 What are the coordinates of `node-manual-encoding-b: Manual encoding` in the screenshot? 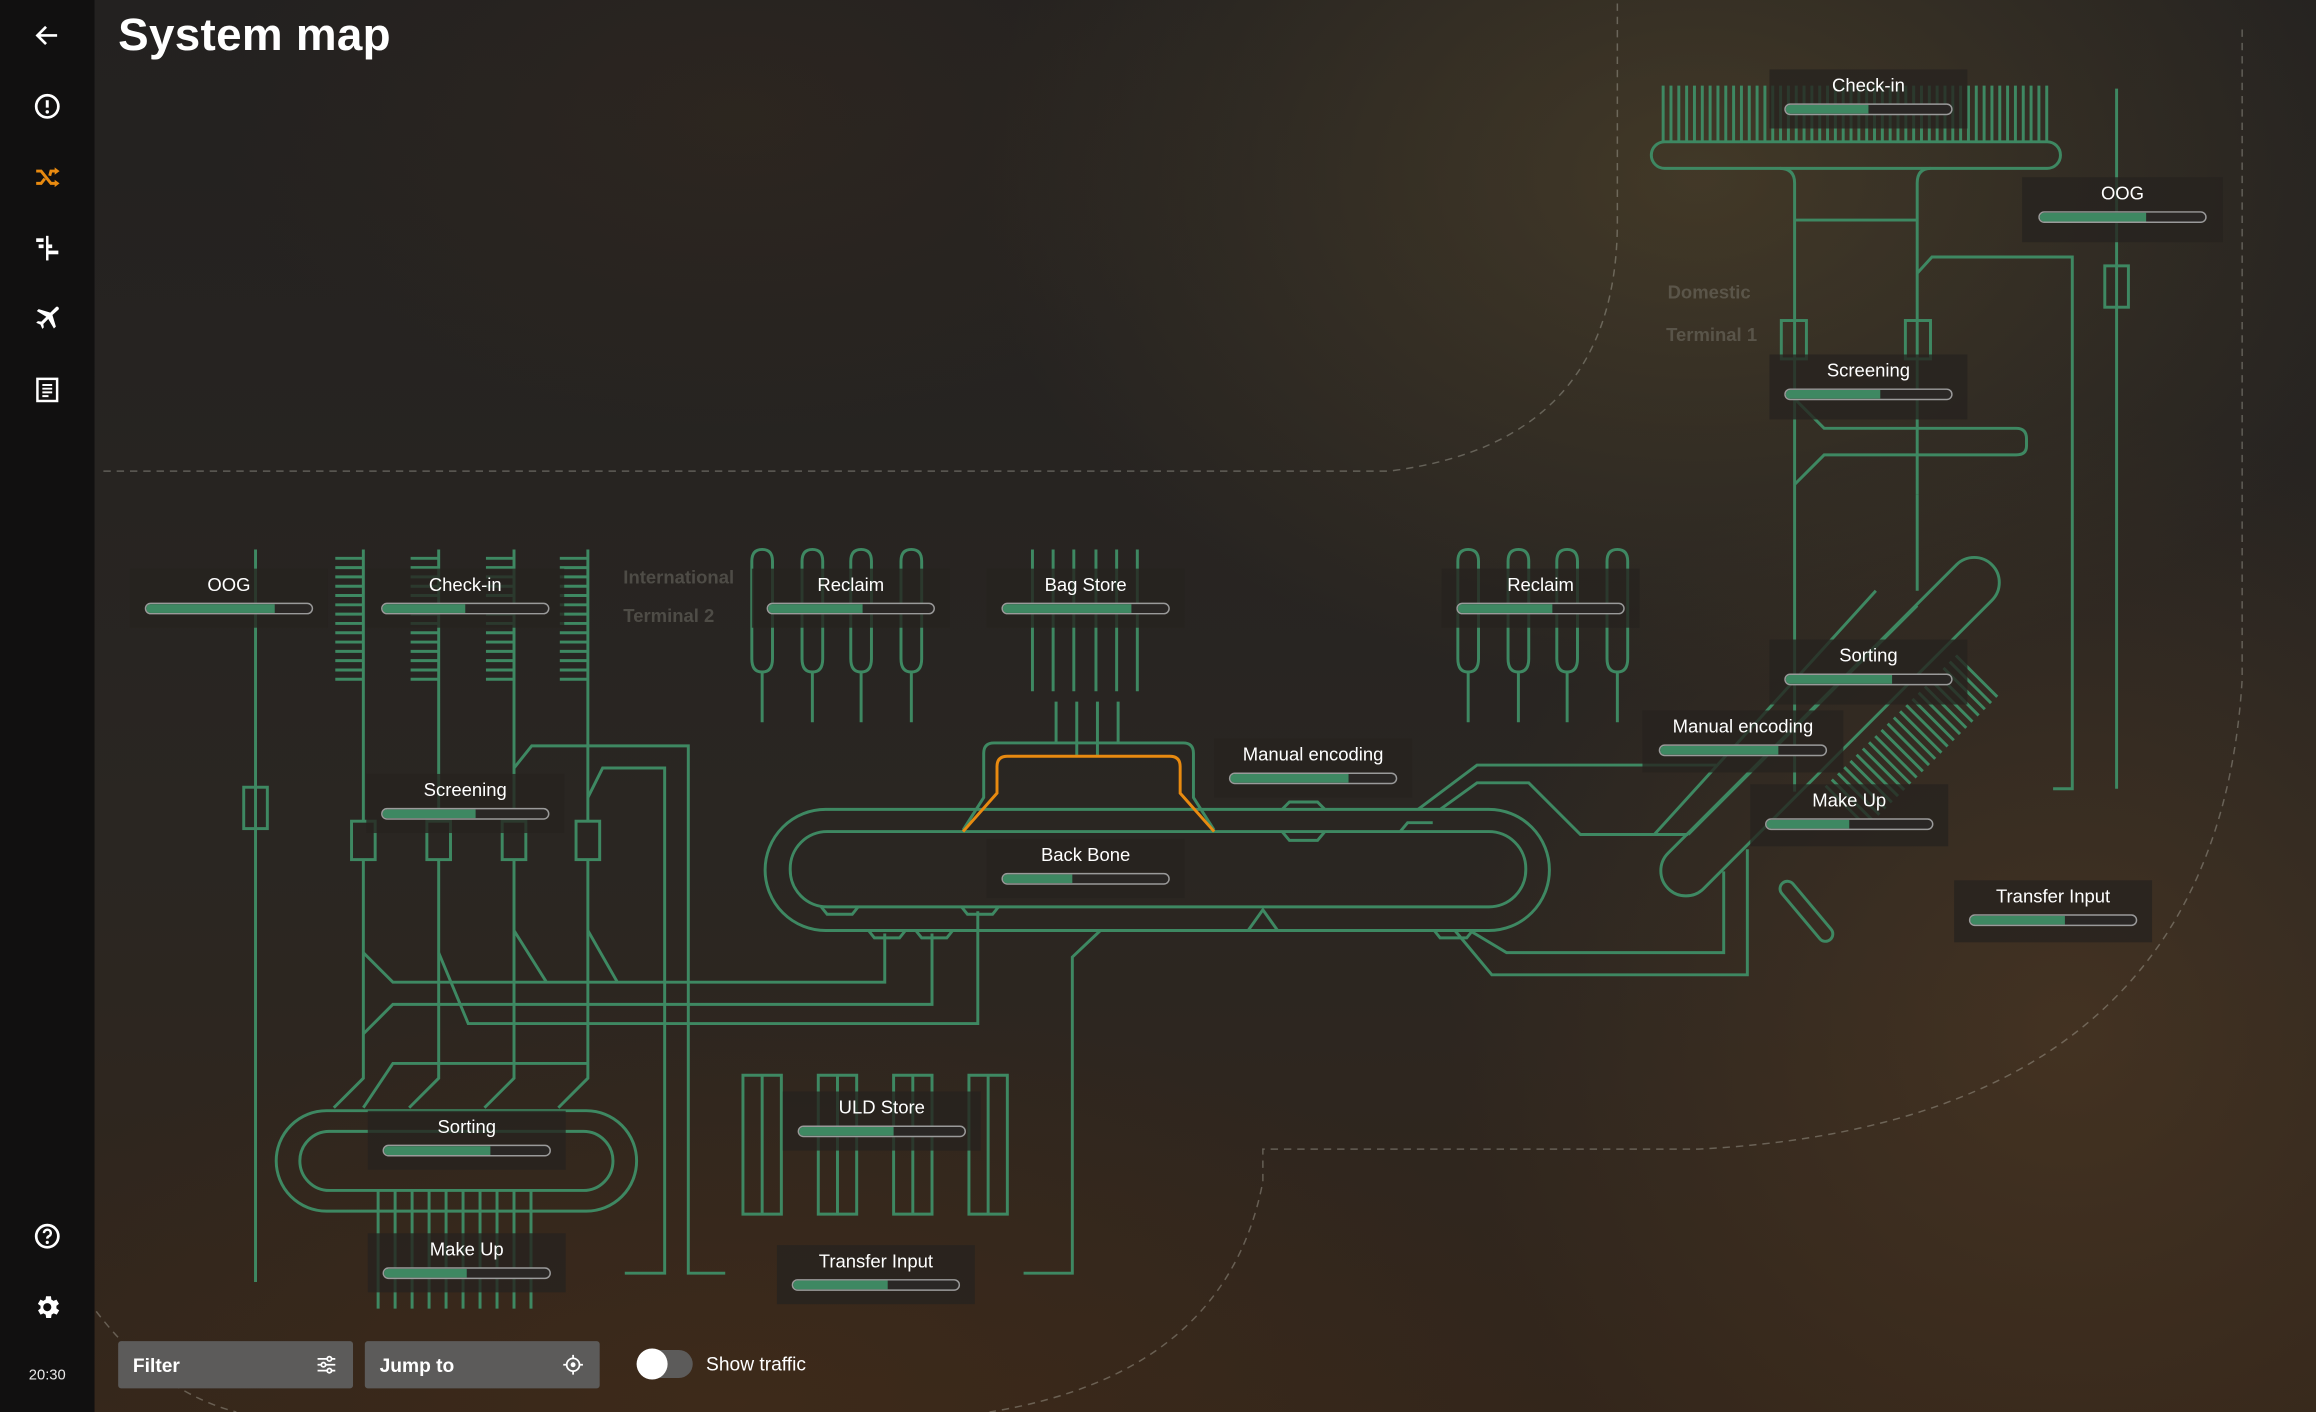 It's located at (1743, 741).